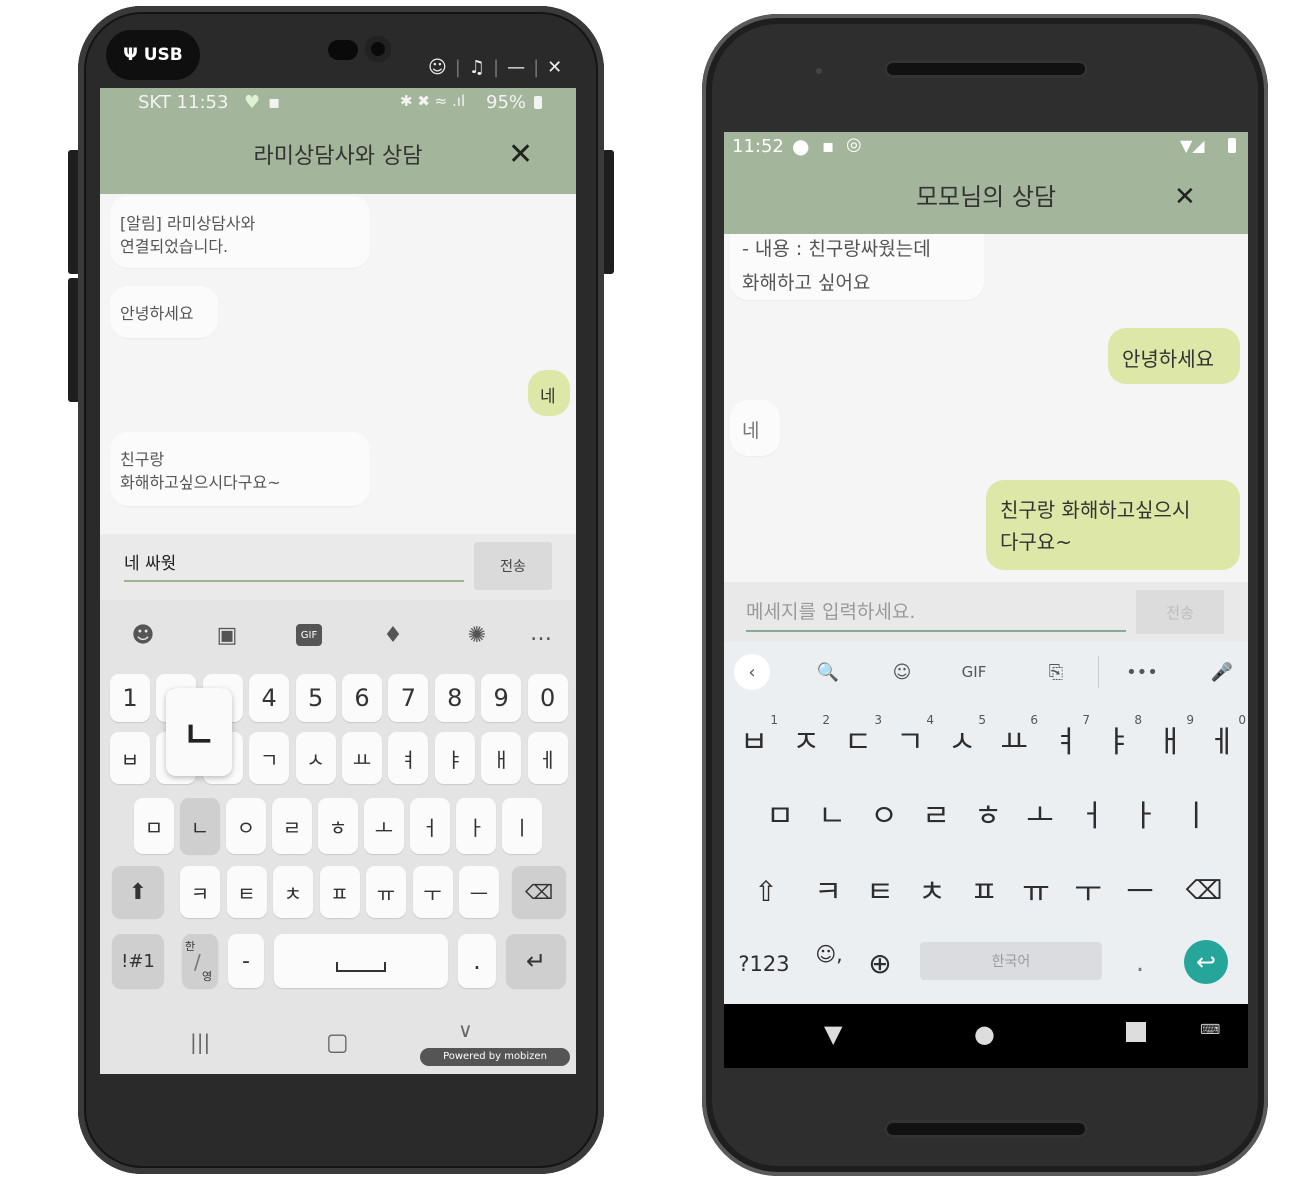 The height and width of the screenshot is (1178, 1290). What do you see at coordinates (200, 961) in the screenshot?
I see `language-toggle-key: 한 / 영` at bounding box center [200, 961].